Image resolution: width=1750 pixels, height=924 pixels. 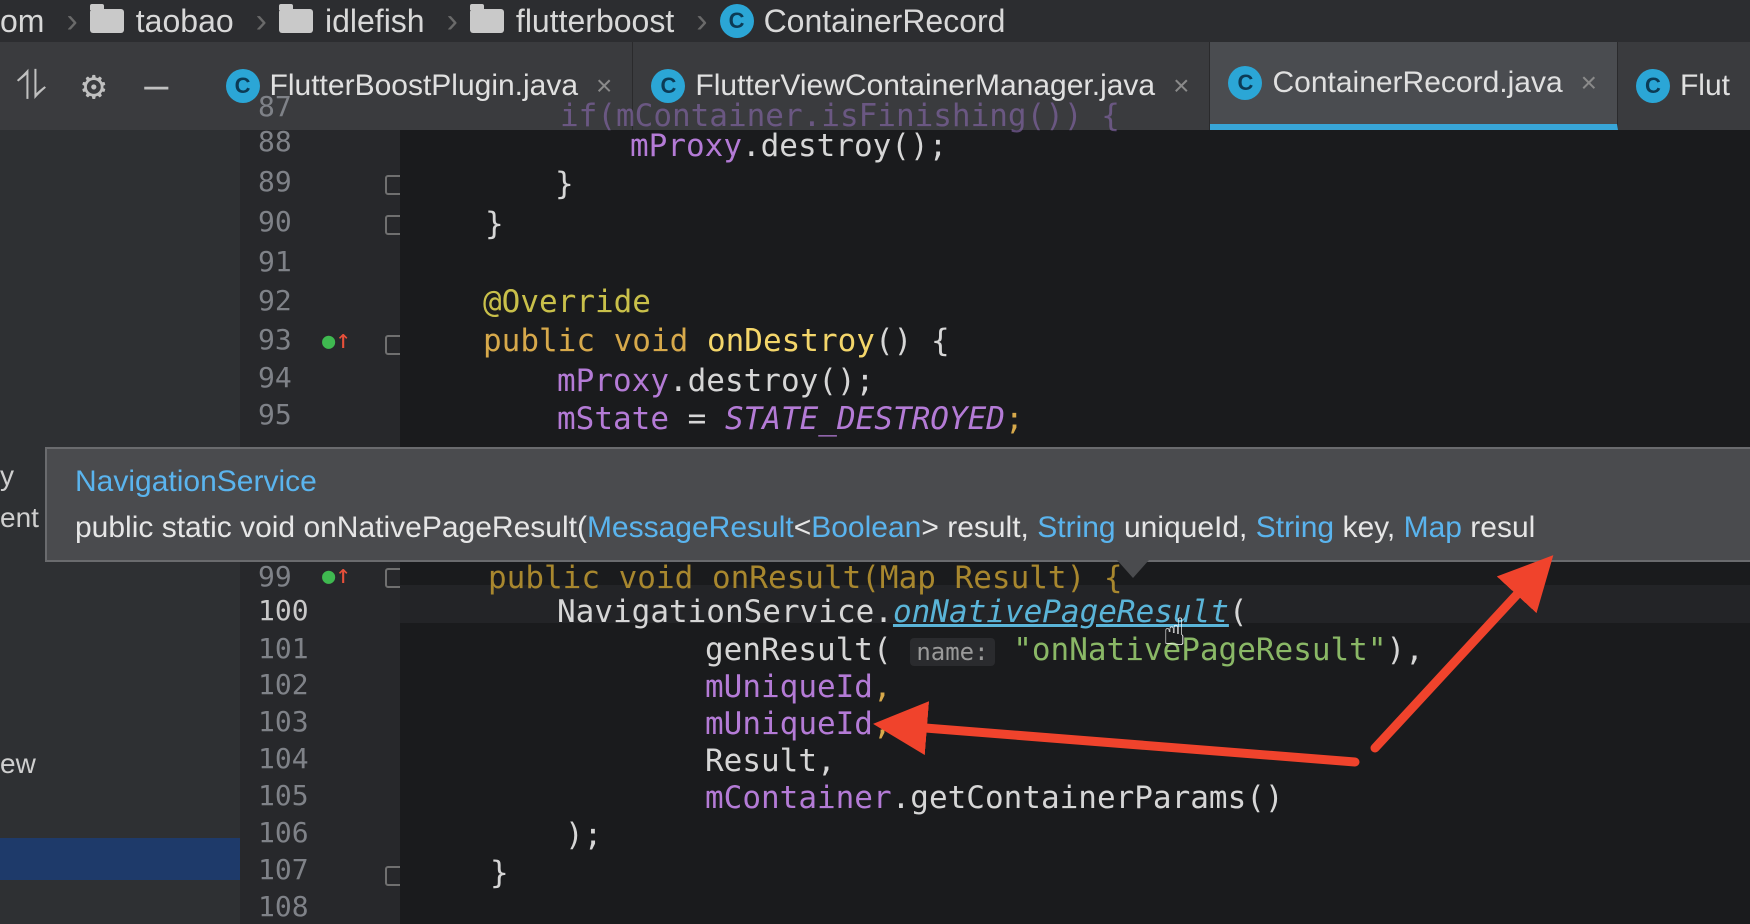 I want to click on arrow-to-uniqueid-arg, so click(x=1116, y=734).